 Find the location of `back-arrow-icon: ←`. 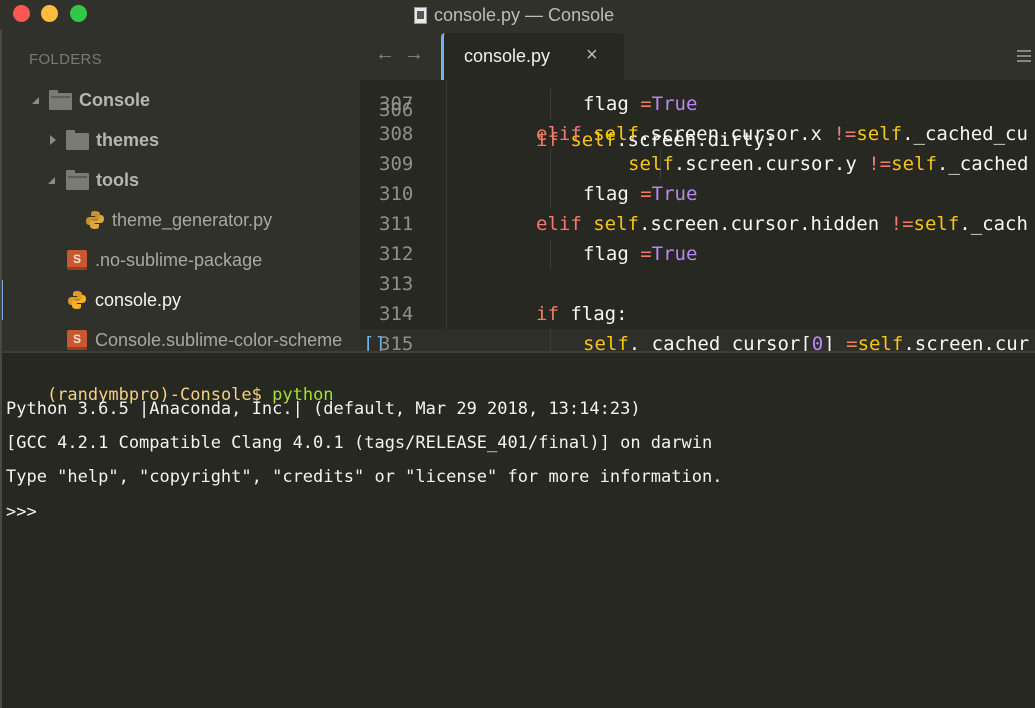

back-arrow-icon: ← is located at coordinates (385, 54).